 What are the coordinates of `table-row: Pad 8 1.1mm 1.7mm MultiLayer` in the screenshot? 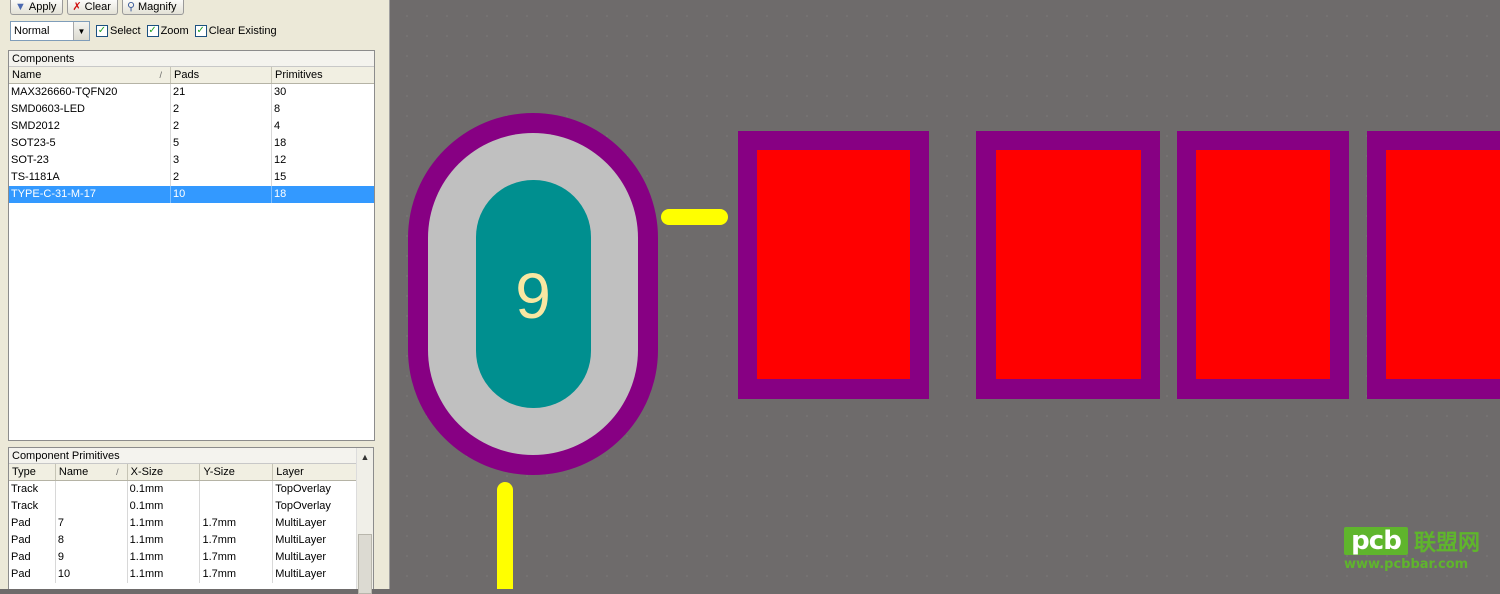 It's located at (182, 540).